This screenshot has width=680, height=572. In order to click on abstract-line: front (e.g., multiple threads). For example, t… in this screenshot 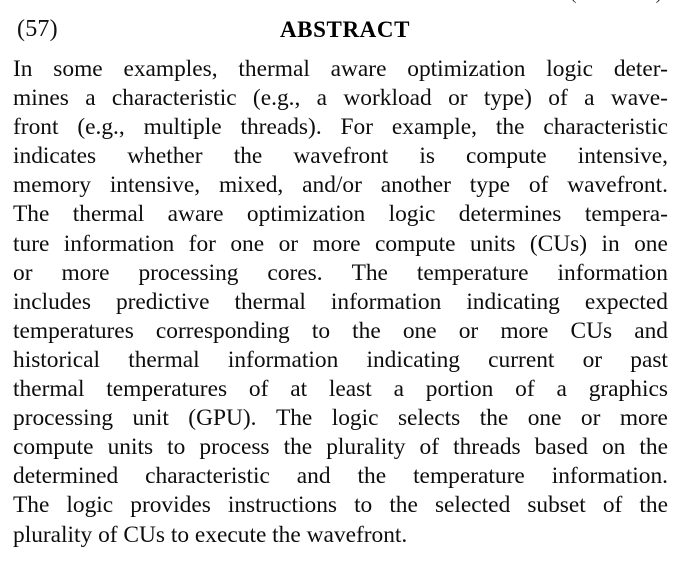, I will do `click(340, 127)`.